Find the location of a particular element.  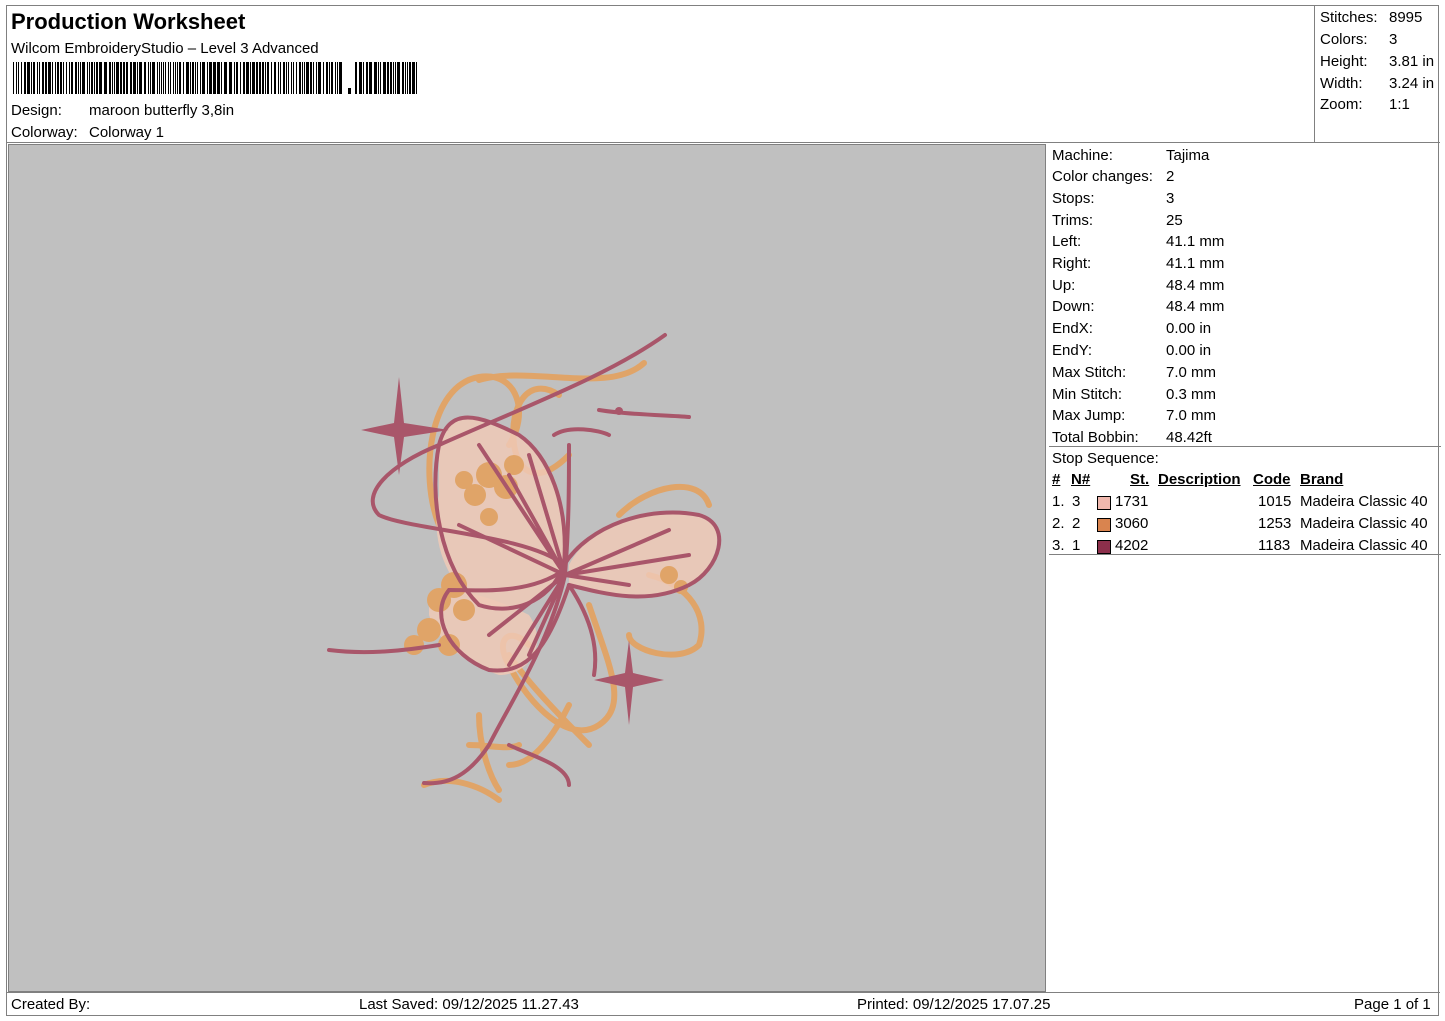

param-row: Max Jump: 7.0 mm is located at coordinates (1134, 415).